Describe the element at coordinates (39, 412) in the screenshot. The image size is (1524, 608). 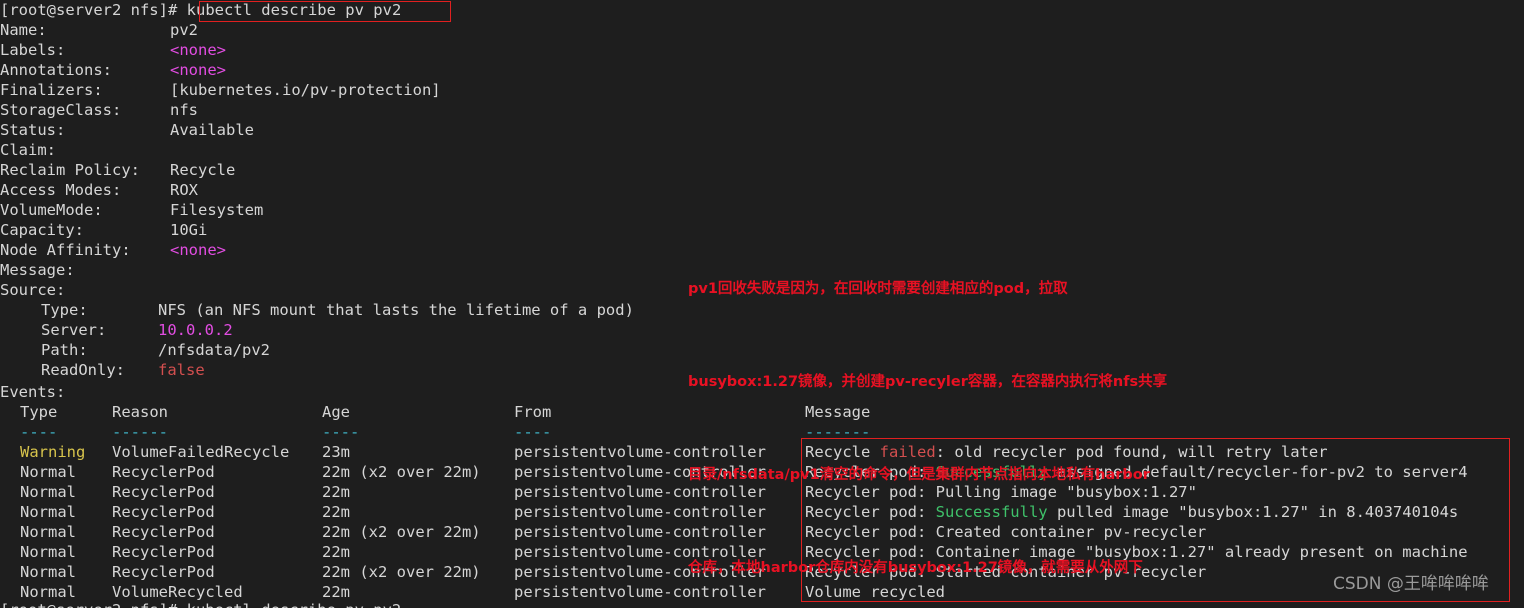
I see `events-column-header: Type` at that location.